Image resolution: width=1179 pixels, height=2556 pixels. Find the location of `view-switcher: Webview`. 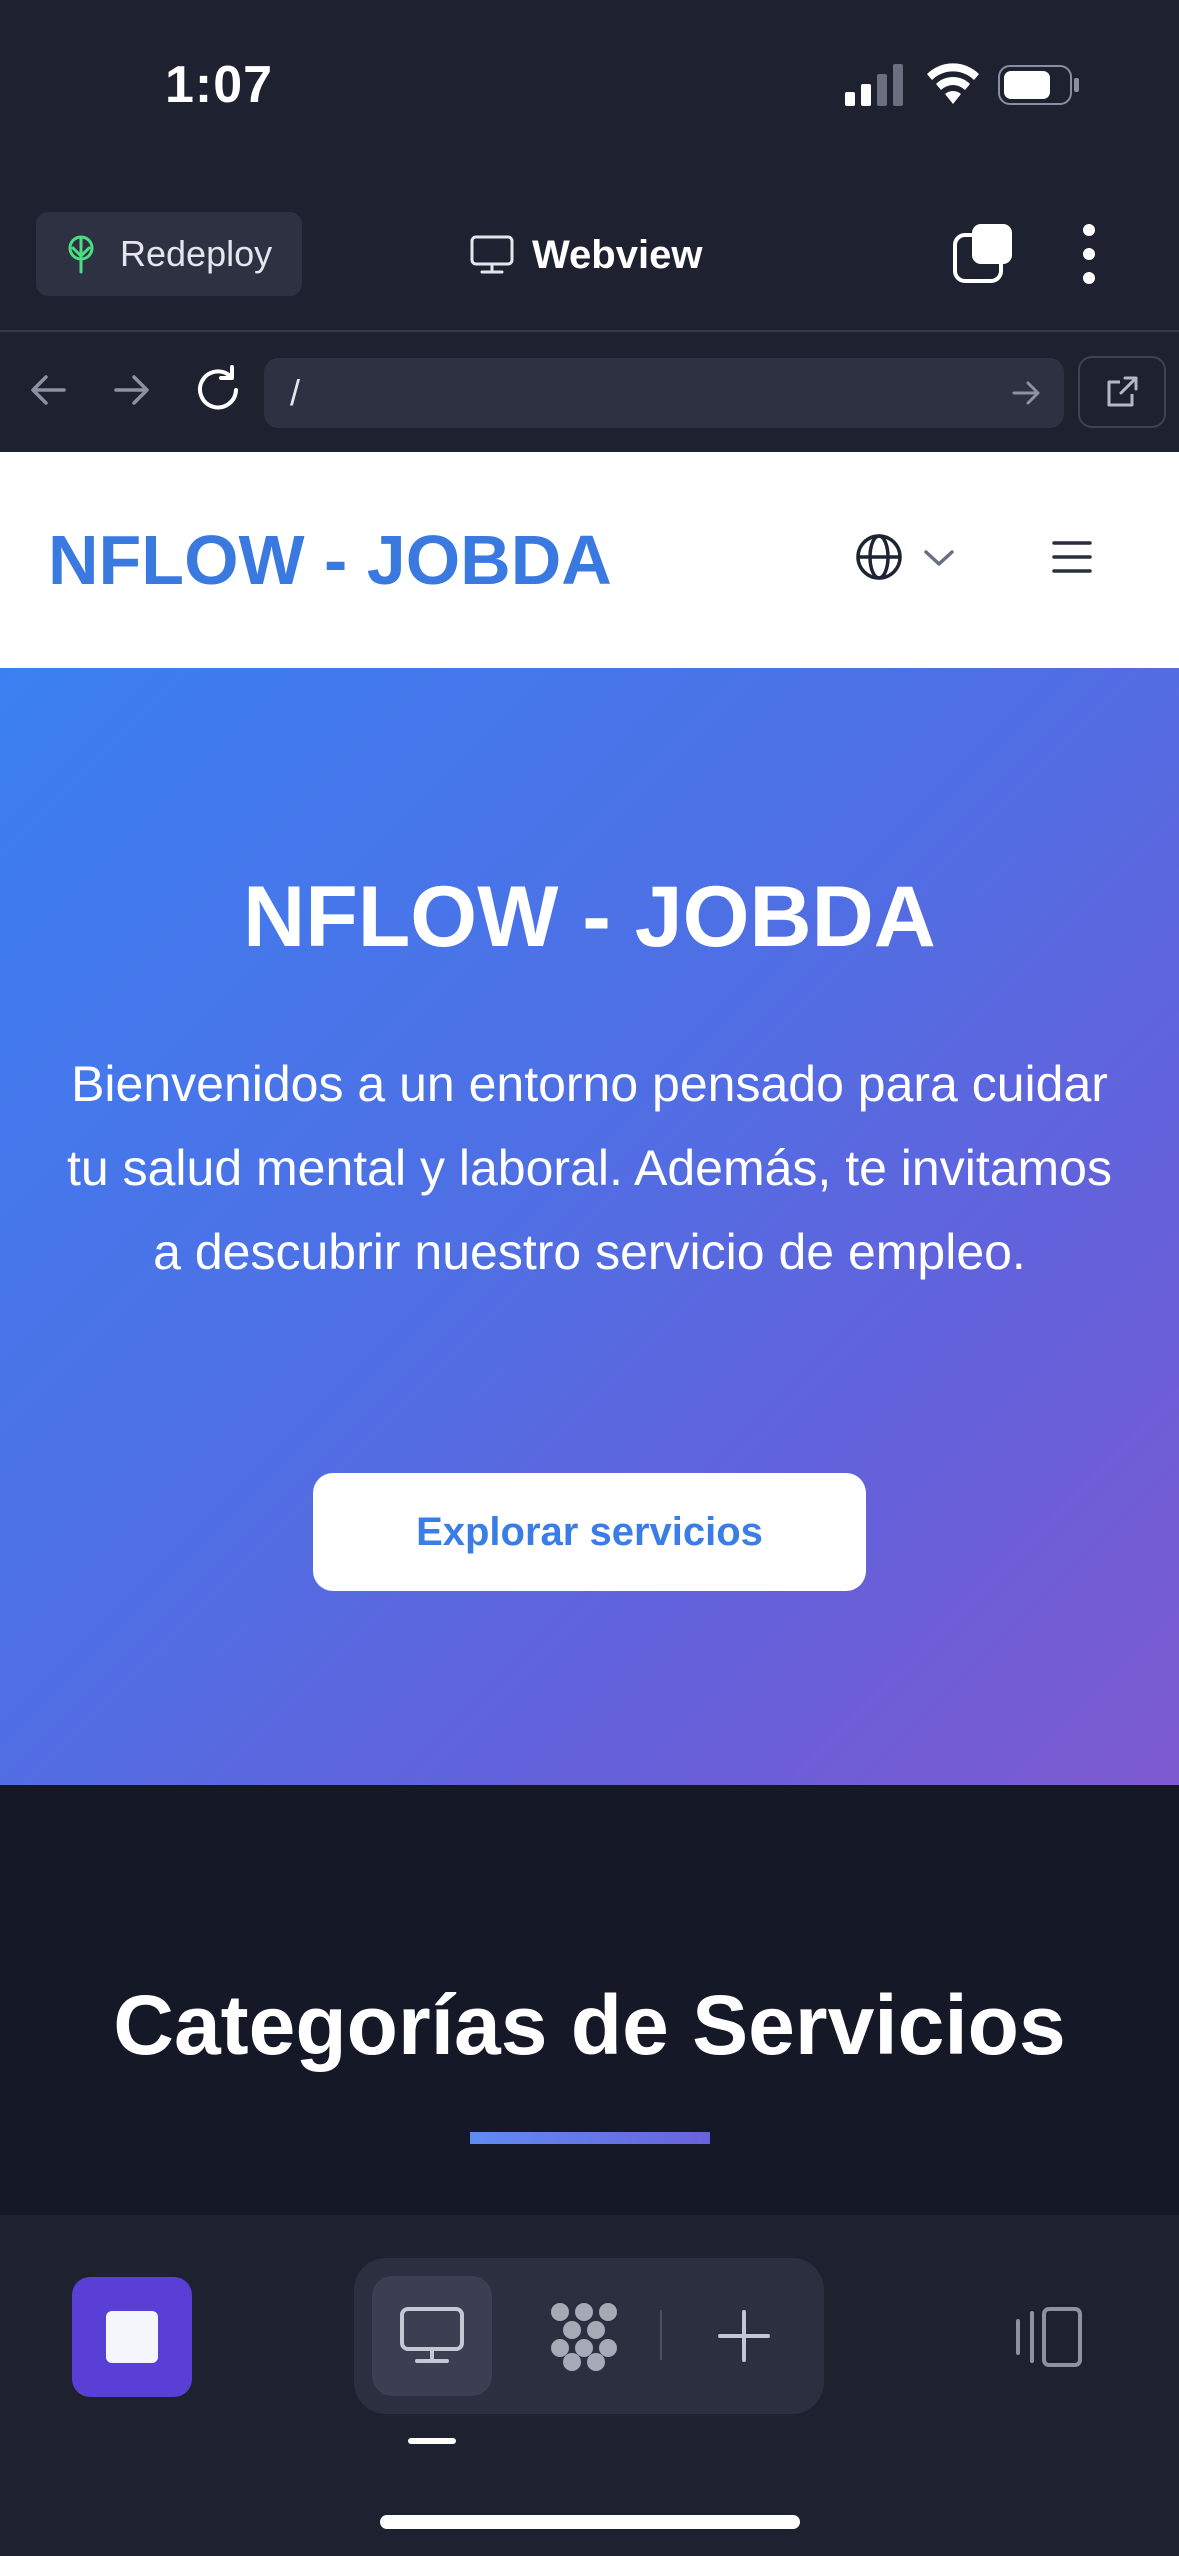

view-switcher: Webview is located at coordinates (586, 255).